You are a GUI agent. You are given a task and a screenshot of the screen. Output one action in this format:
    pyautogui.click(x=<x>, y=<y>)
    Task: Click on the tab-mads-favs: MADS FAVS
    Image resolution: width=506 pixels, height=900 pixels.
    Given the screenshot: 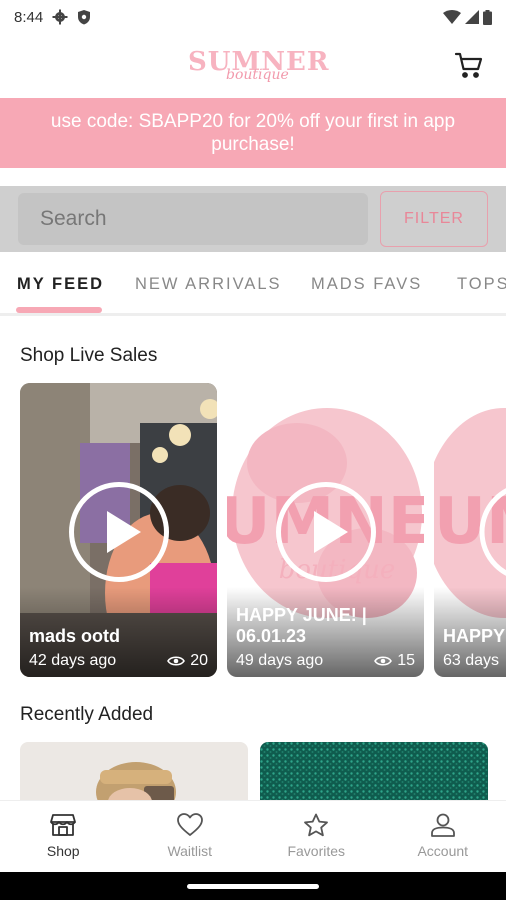 What is the action you would take?
    pyautogui.click(x=366, y=284)
    